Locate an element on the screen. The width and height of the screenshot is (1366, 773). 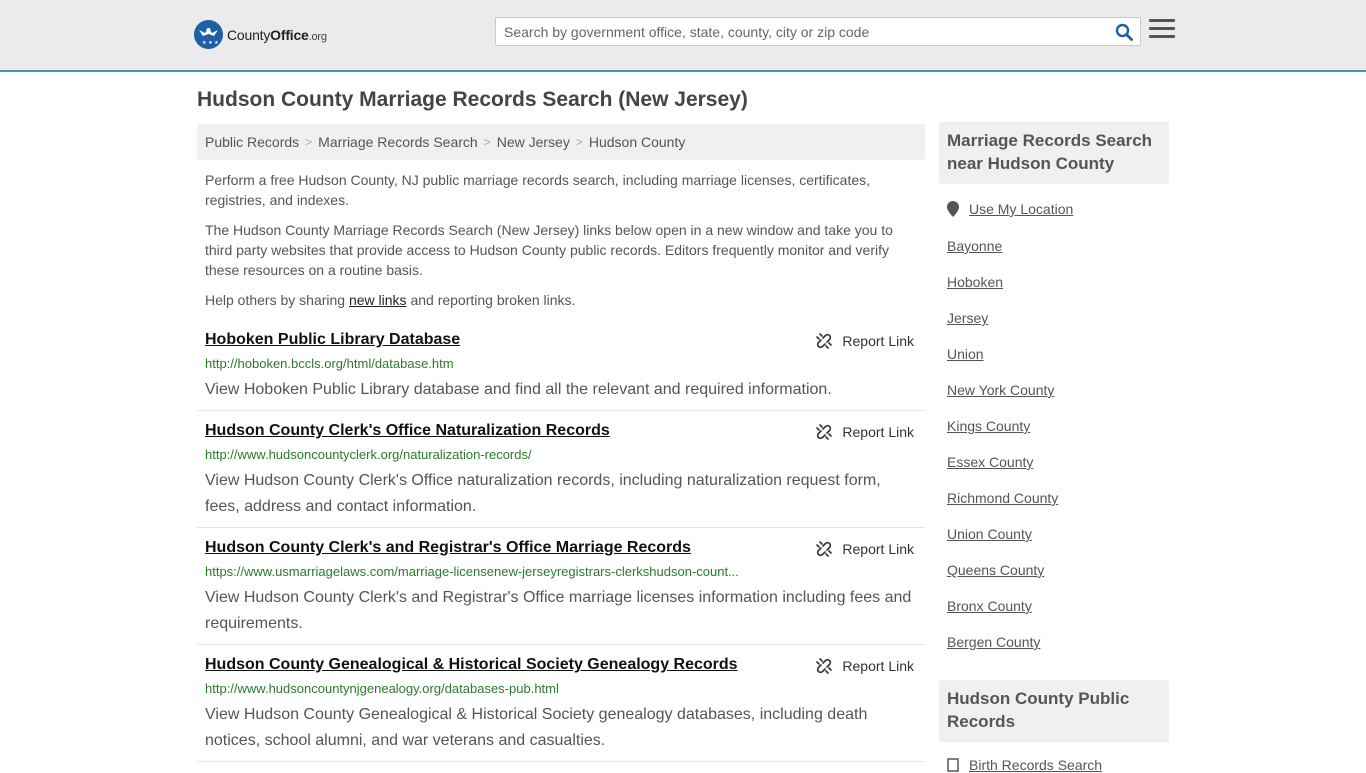
nearby-link-bronx-county: Bronx County is located at coordinates (989, 606).